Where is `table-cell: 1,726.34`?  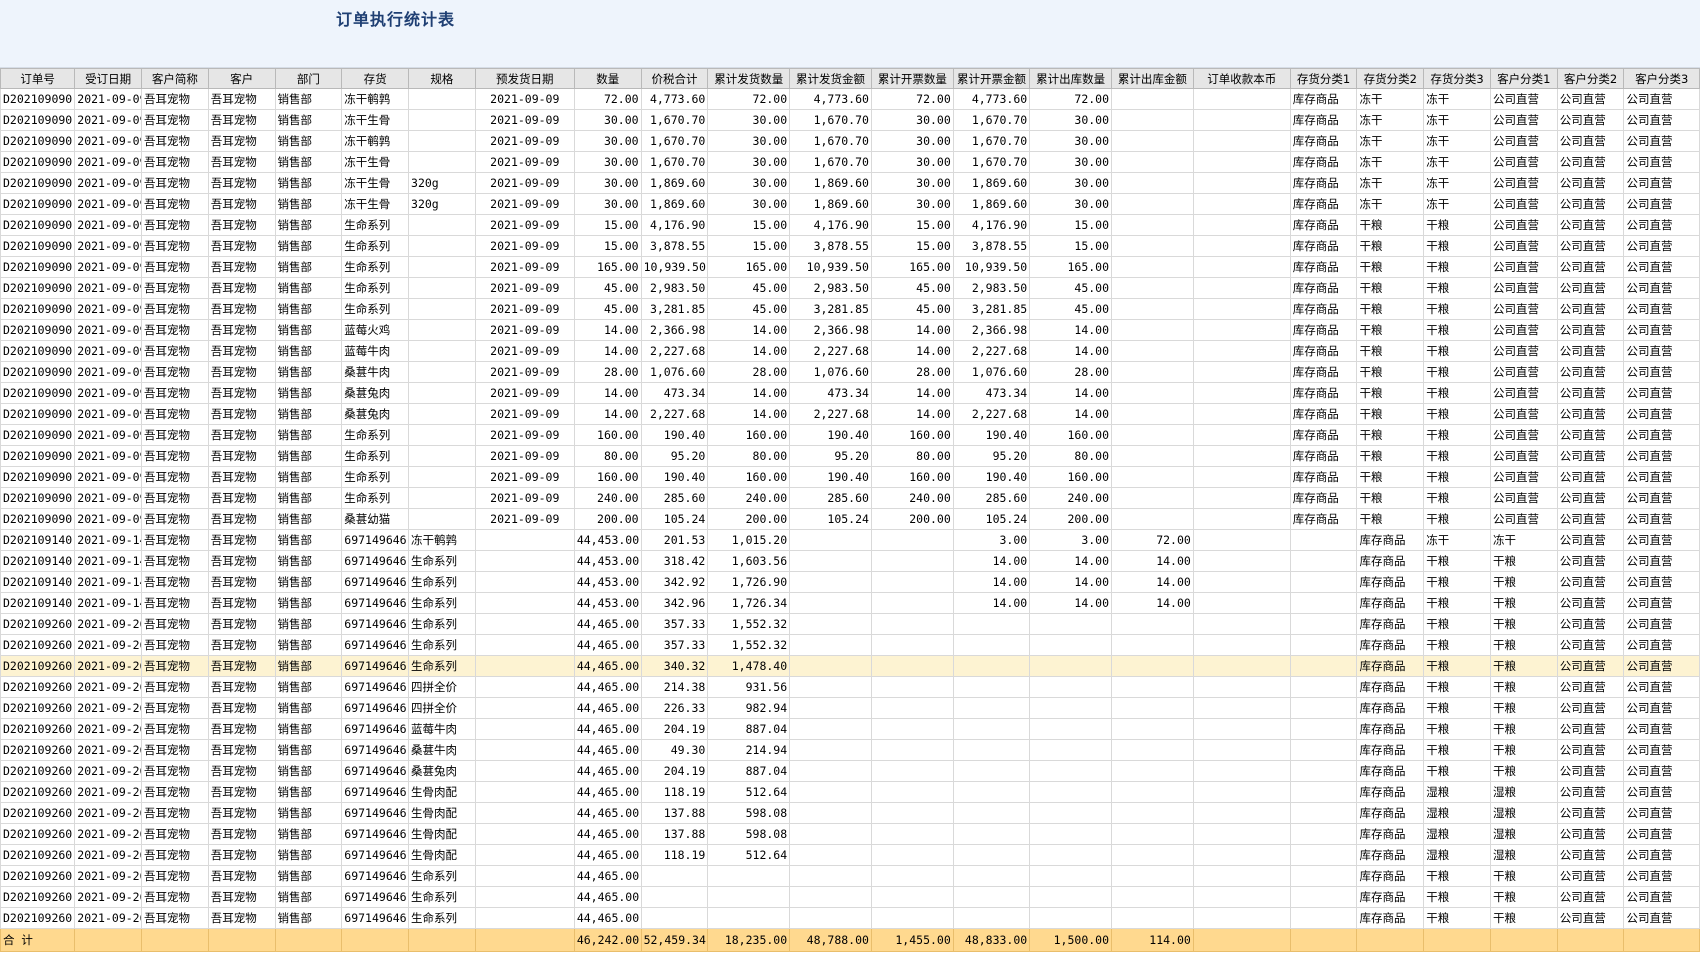
table-cell: 1,726.34 is located at coordinates (749, 603).